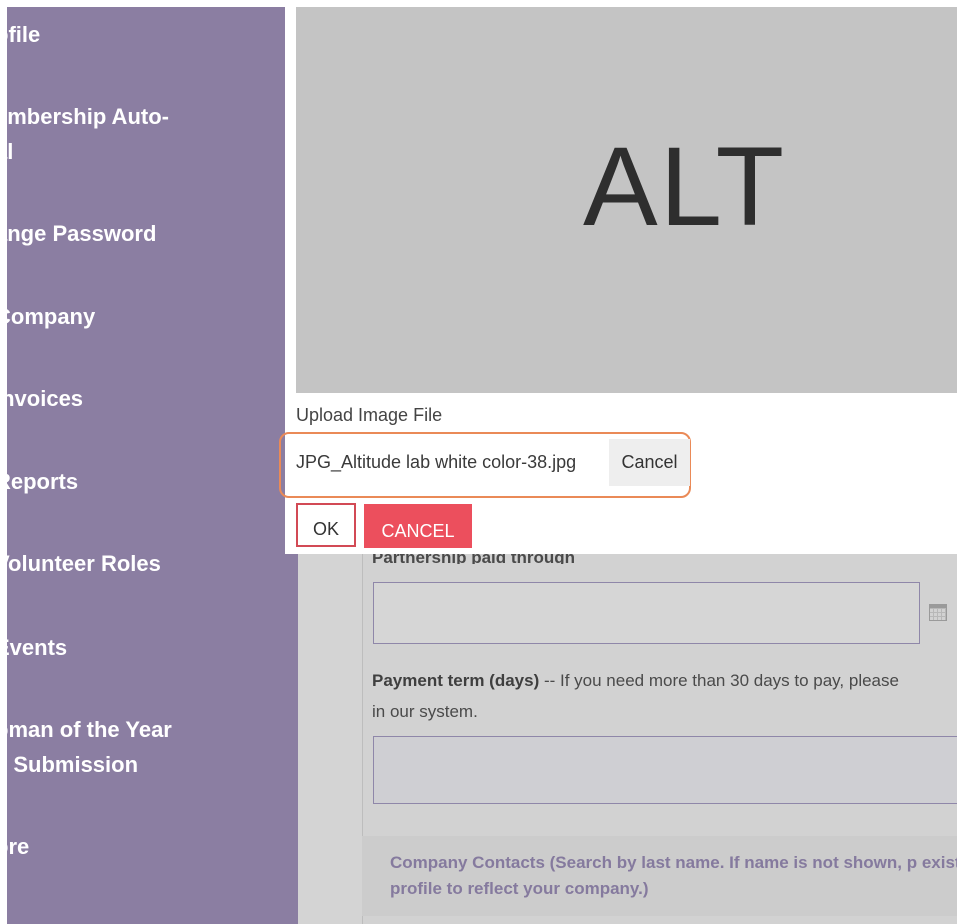  What do you see at coordinates (151, 34) in the screenshot?
I see `sidebar-item-profile: ofile` at bounding box center [151, 34].